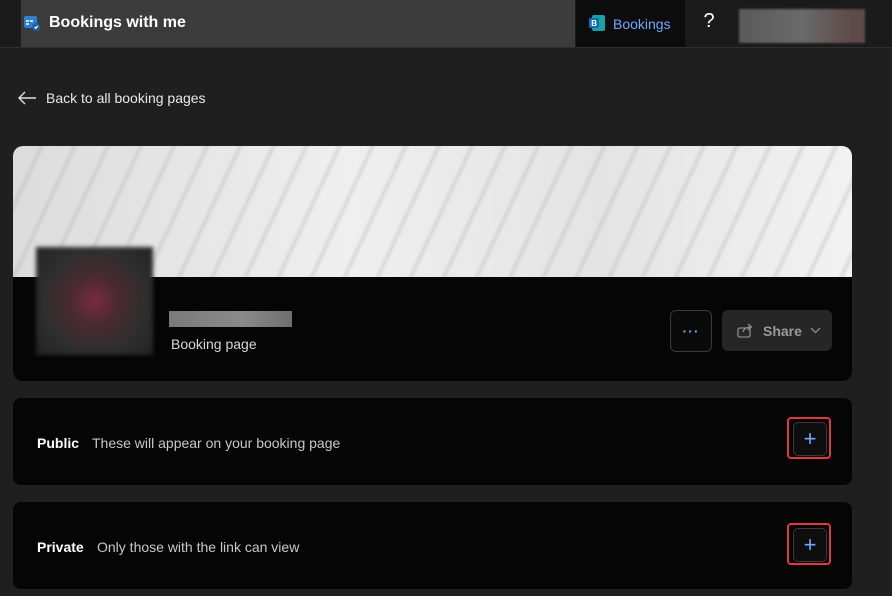 The height and width of the screenshot is (596, 892). I want to click on svg-text: B, so click(594, 23).